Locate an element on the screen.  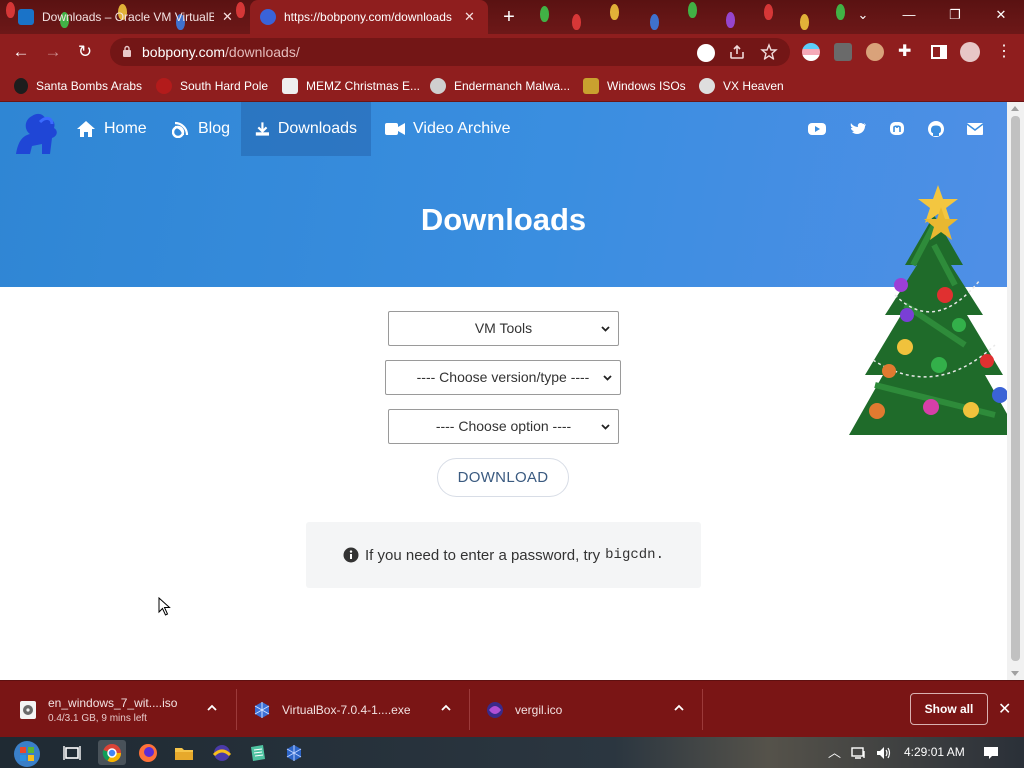
minimize-icon: — is located at coordinates (909, 17).